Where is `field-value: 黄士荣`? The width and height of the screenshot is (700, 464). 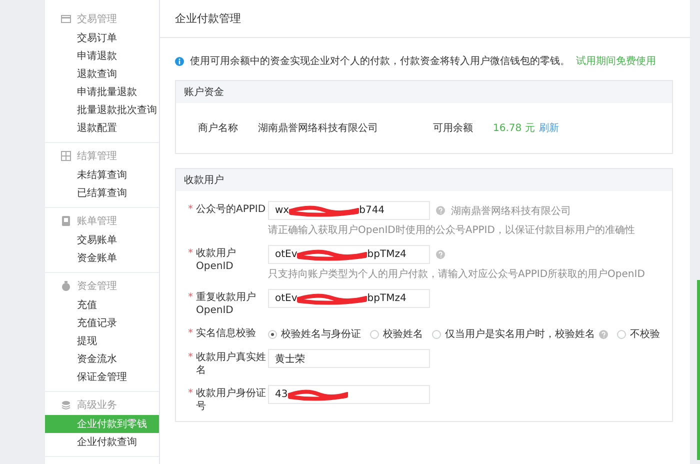 field-value: 黄士荣 is located at coordinates (290, 359).